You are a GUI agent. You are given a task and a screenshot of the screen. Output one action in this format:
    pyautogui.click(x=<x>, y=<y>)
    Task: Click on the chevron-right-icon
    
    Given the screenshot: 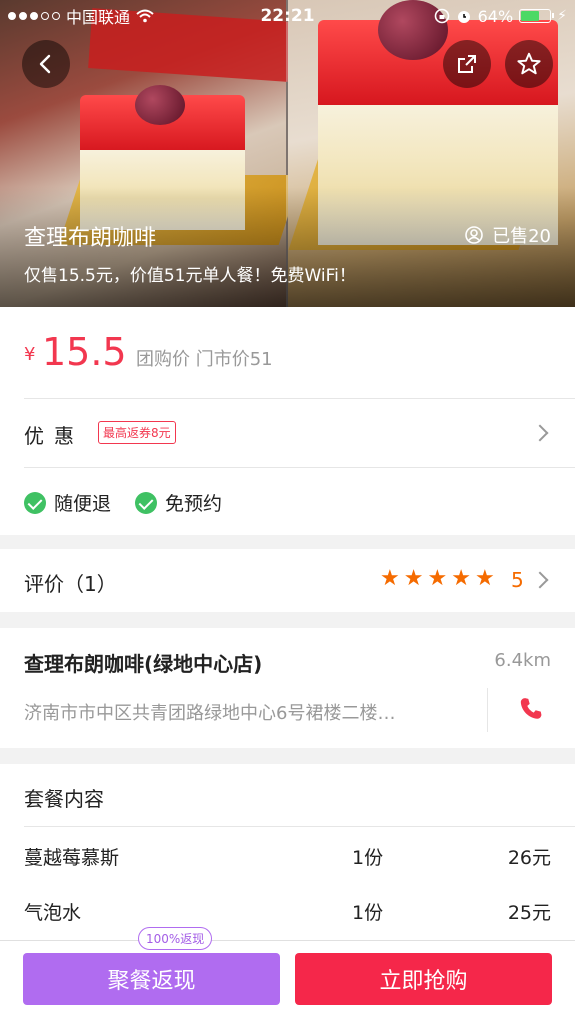 What is the action you would take?
    pyautogui.click(x=540, y=433)
    